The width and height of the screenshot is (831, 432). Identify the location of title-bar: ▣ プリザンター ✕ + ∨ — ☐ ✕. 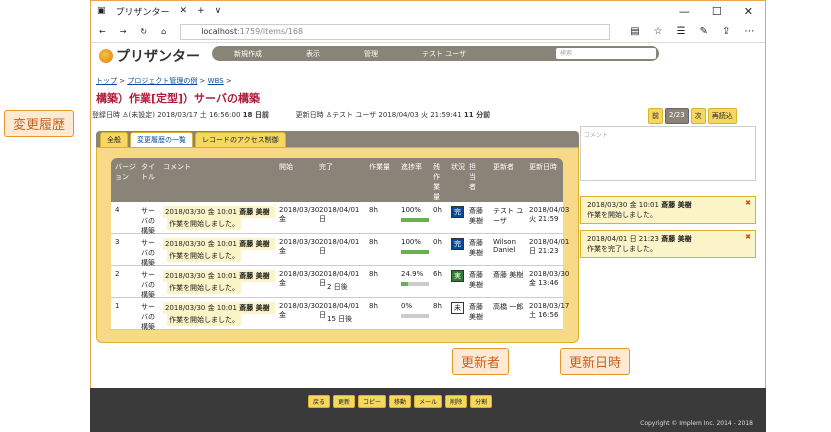
(428, 11).